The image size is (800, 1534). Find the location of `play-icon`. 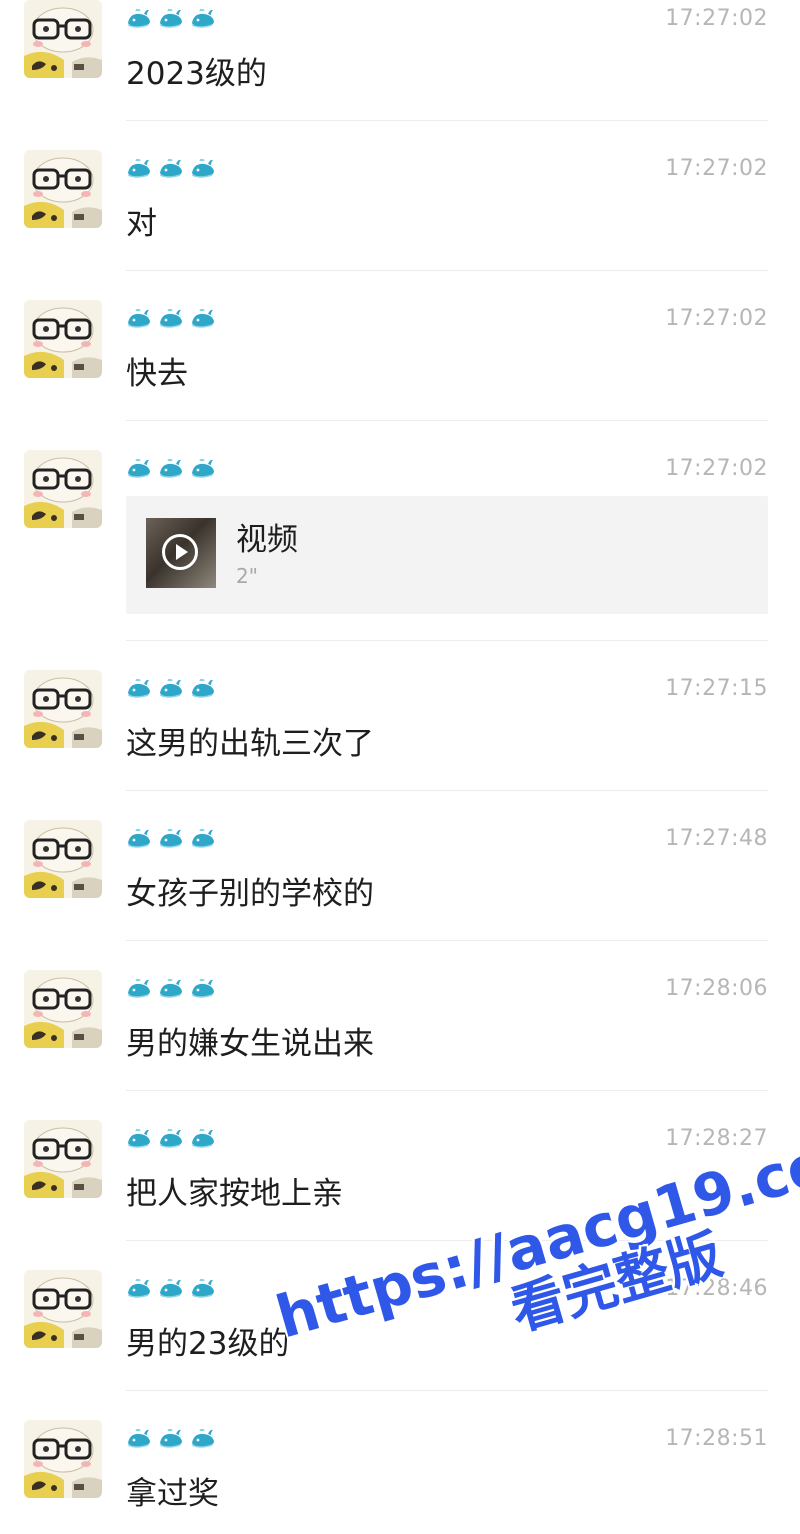

play-icon is located at coordinates (180, 552).